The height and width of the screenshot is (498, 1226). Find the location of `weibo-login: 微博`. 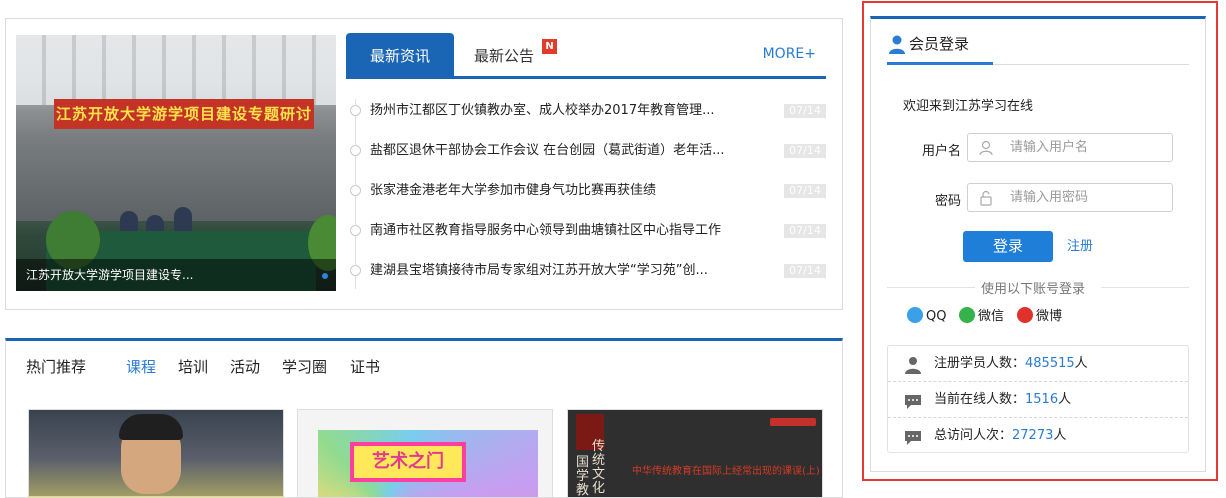

weibo-login: 微博 is located at coordinates (1039, 316).